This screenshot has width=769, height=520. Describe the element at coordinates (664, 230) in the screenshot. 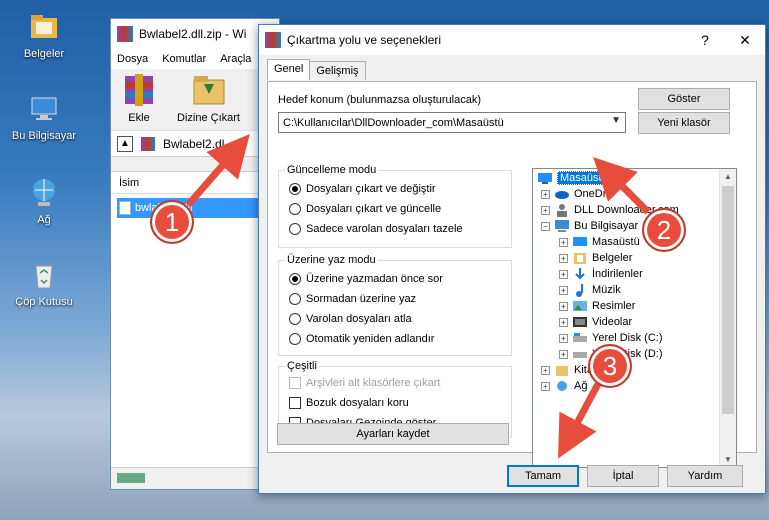

I see `step-badge-2: 2` at that location.